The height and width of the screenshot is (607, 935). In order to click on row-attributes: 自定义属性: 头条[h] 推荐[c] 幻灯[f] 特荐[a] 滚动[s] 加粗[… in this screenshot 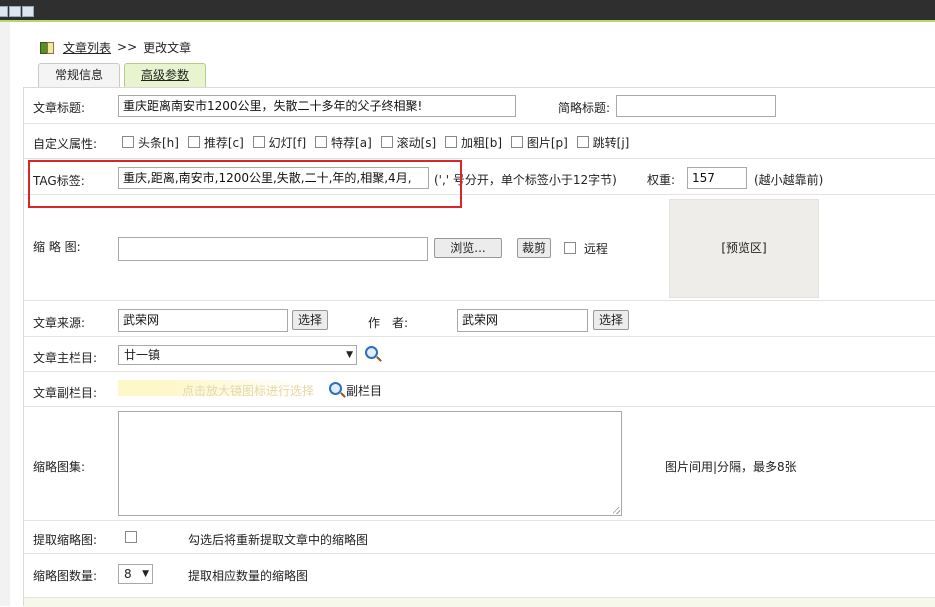, I will do `click(479, 141)`.